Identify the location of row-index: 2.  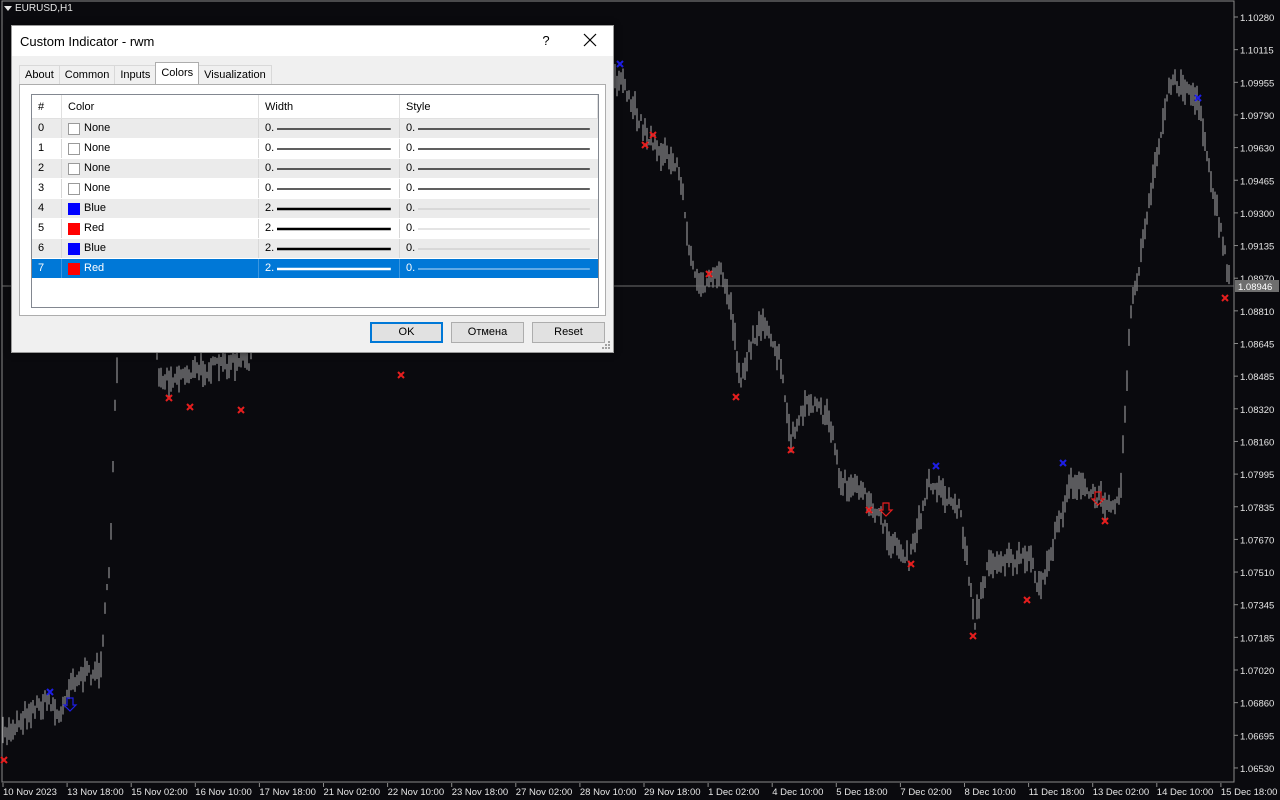
(47, 168).